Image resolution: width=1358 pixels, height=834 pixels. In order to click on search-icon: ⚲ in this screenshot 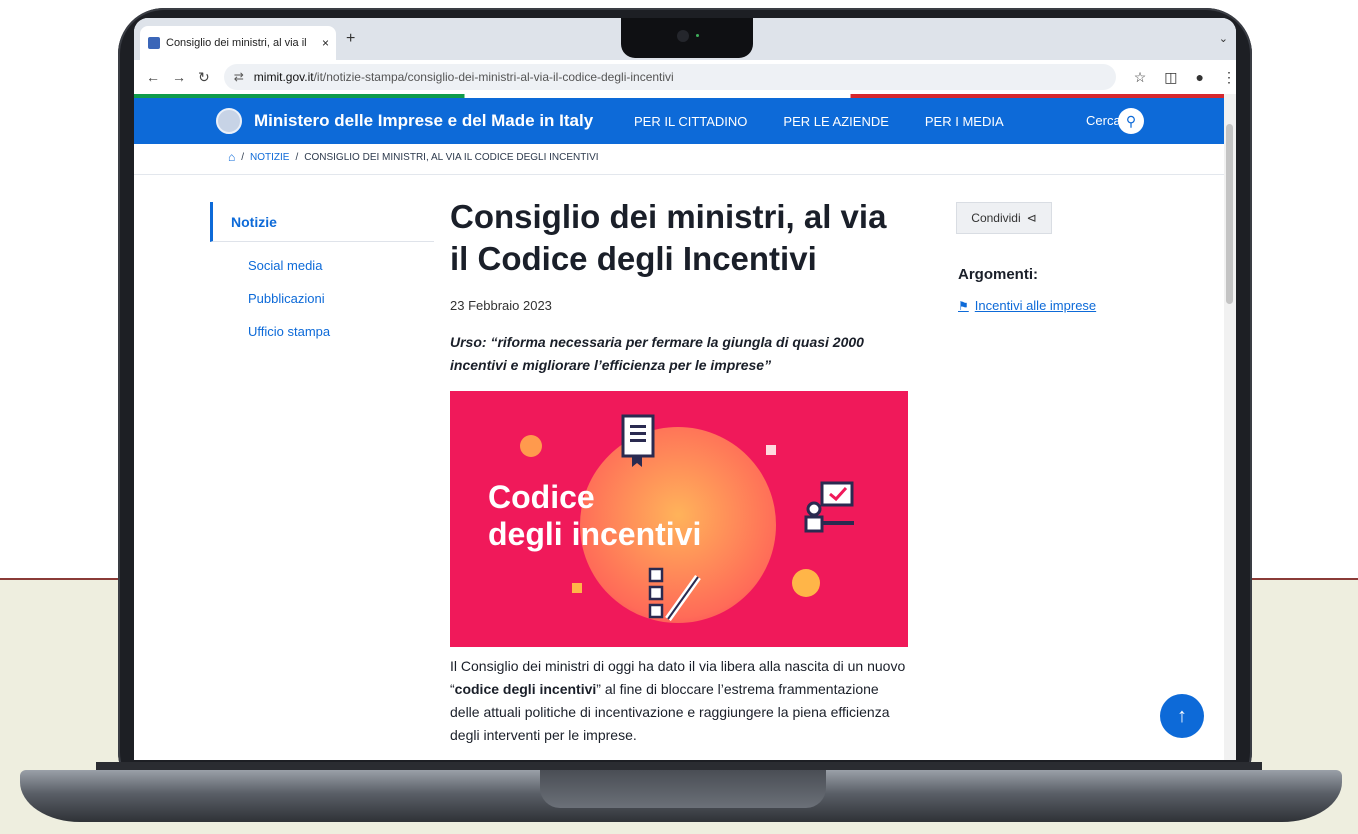, I will do `click(1131, 121)`.